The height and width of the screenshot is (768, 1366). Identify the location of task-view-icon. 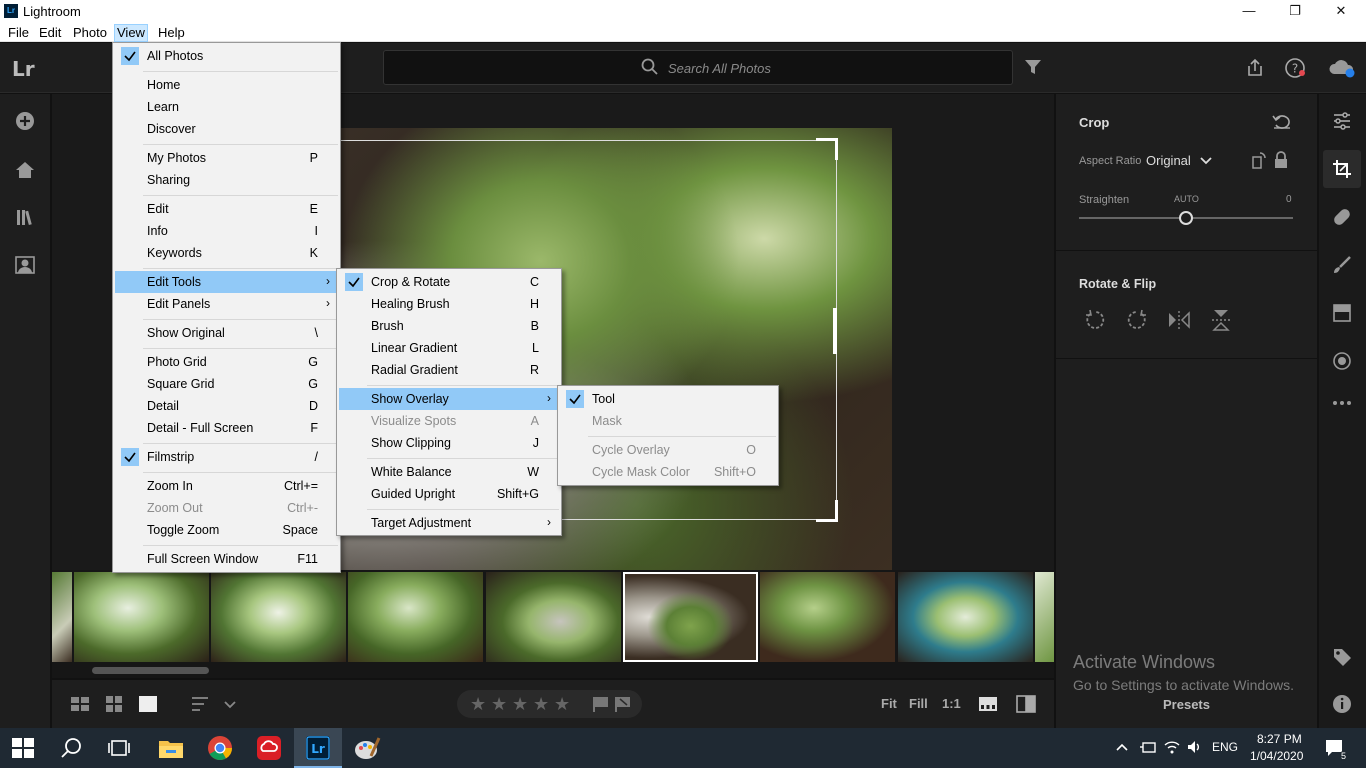
(119, 748).